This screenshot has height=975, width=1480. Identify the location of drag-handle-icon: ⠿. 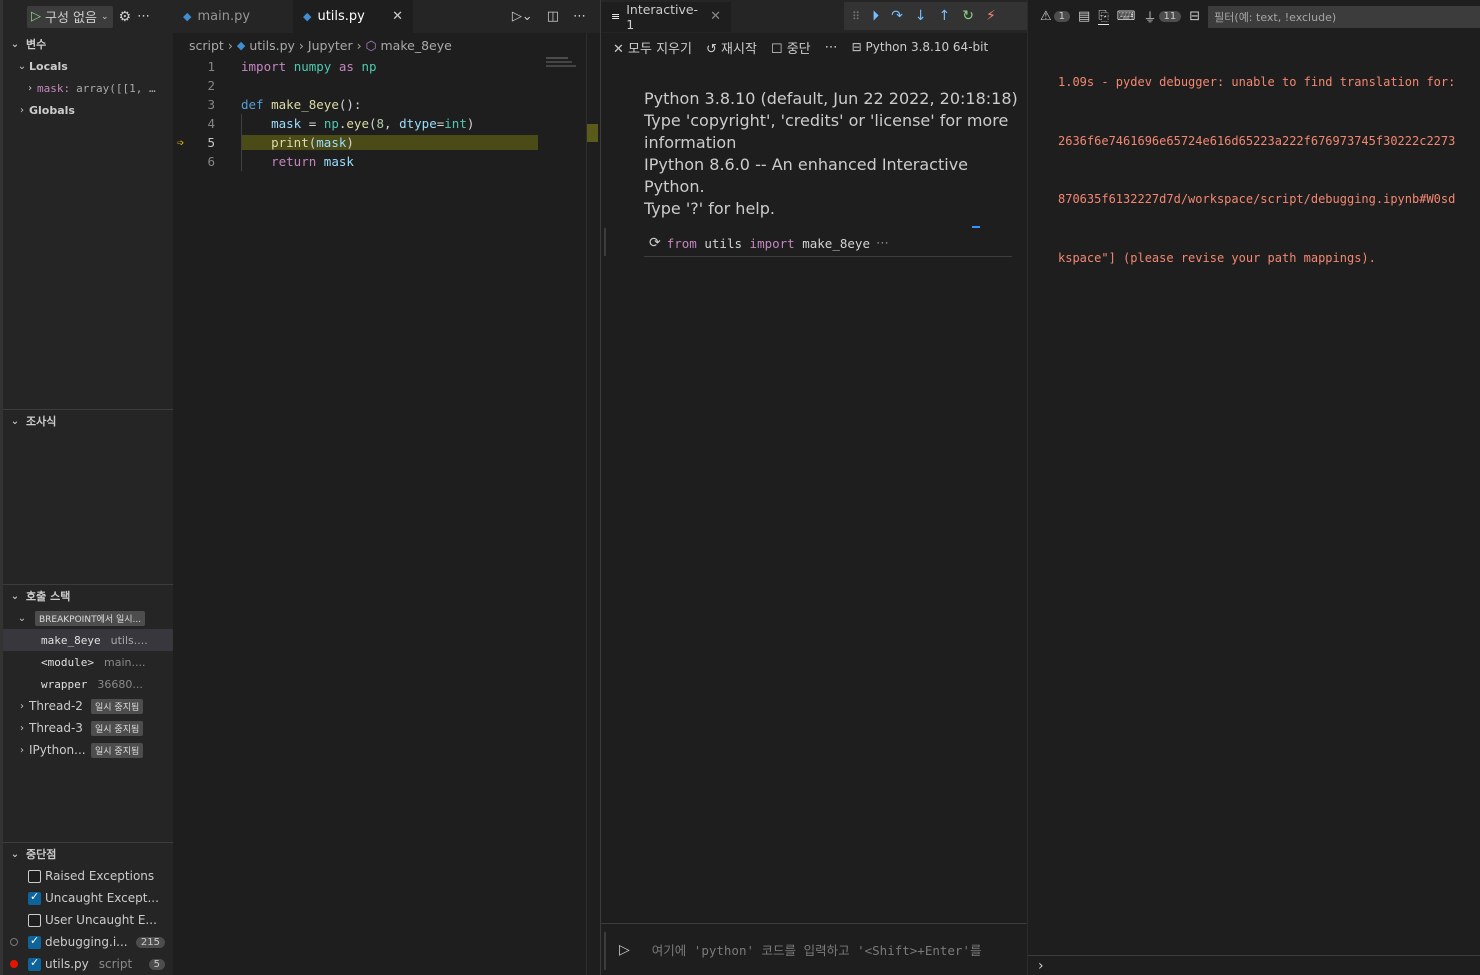
(856, 16).